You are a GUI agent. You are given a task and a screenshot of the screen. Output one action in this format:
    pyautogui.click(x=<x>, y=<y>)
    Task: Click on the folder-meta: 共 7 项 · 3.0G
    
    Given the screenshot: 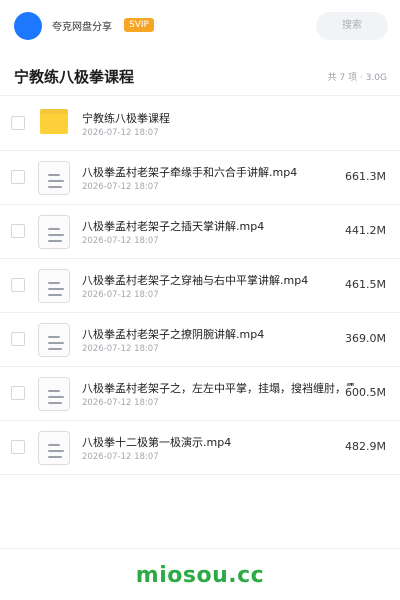 What is the action you would take?
    pyautogui.click(x=357, y=78)
    